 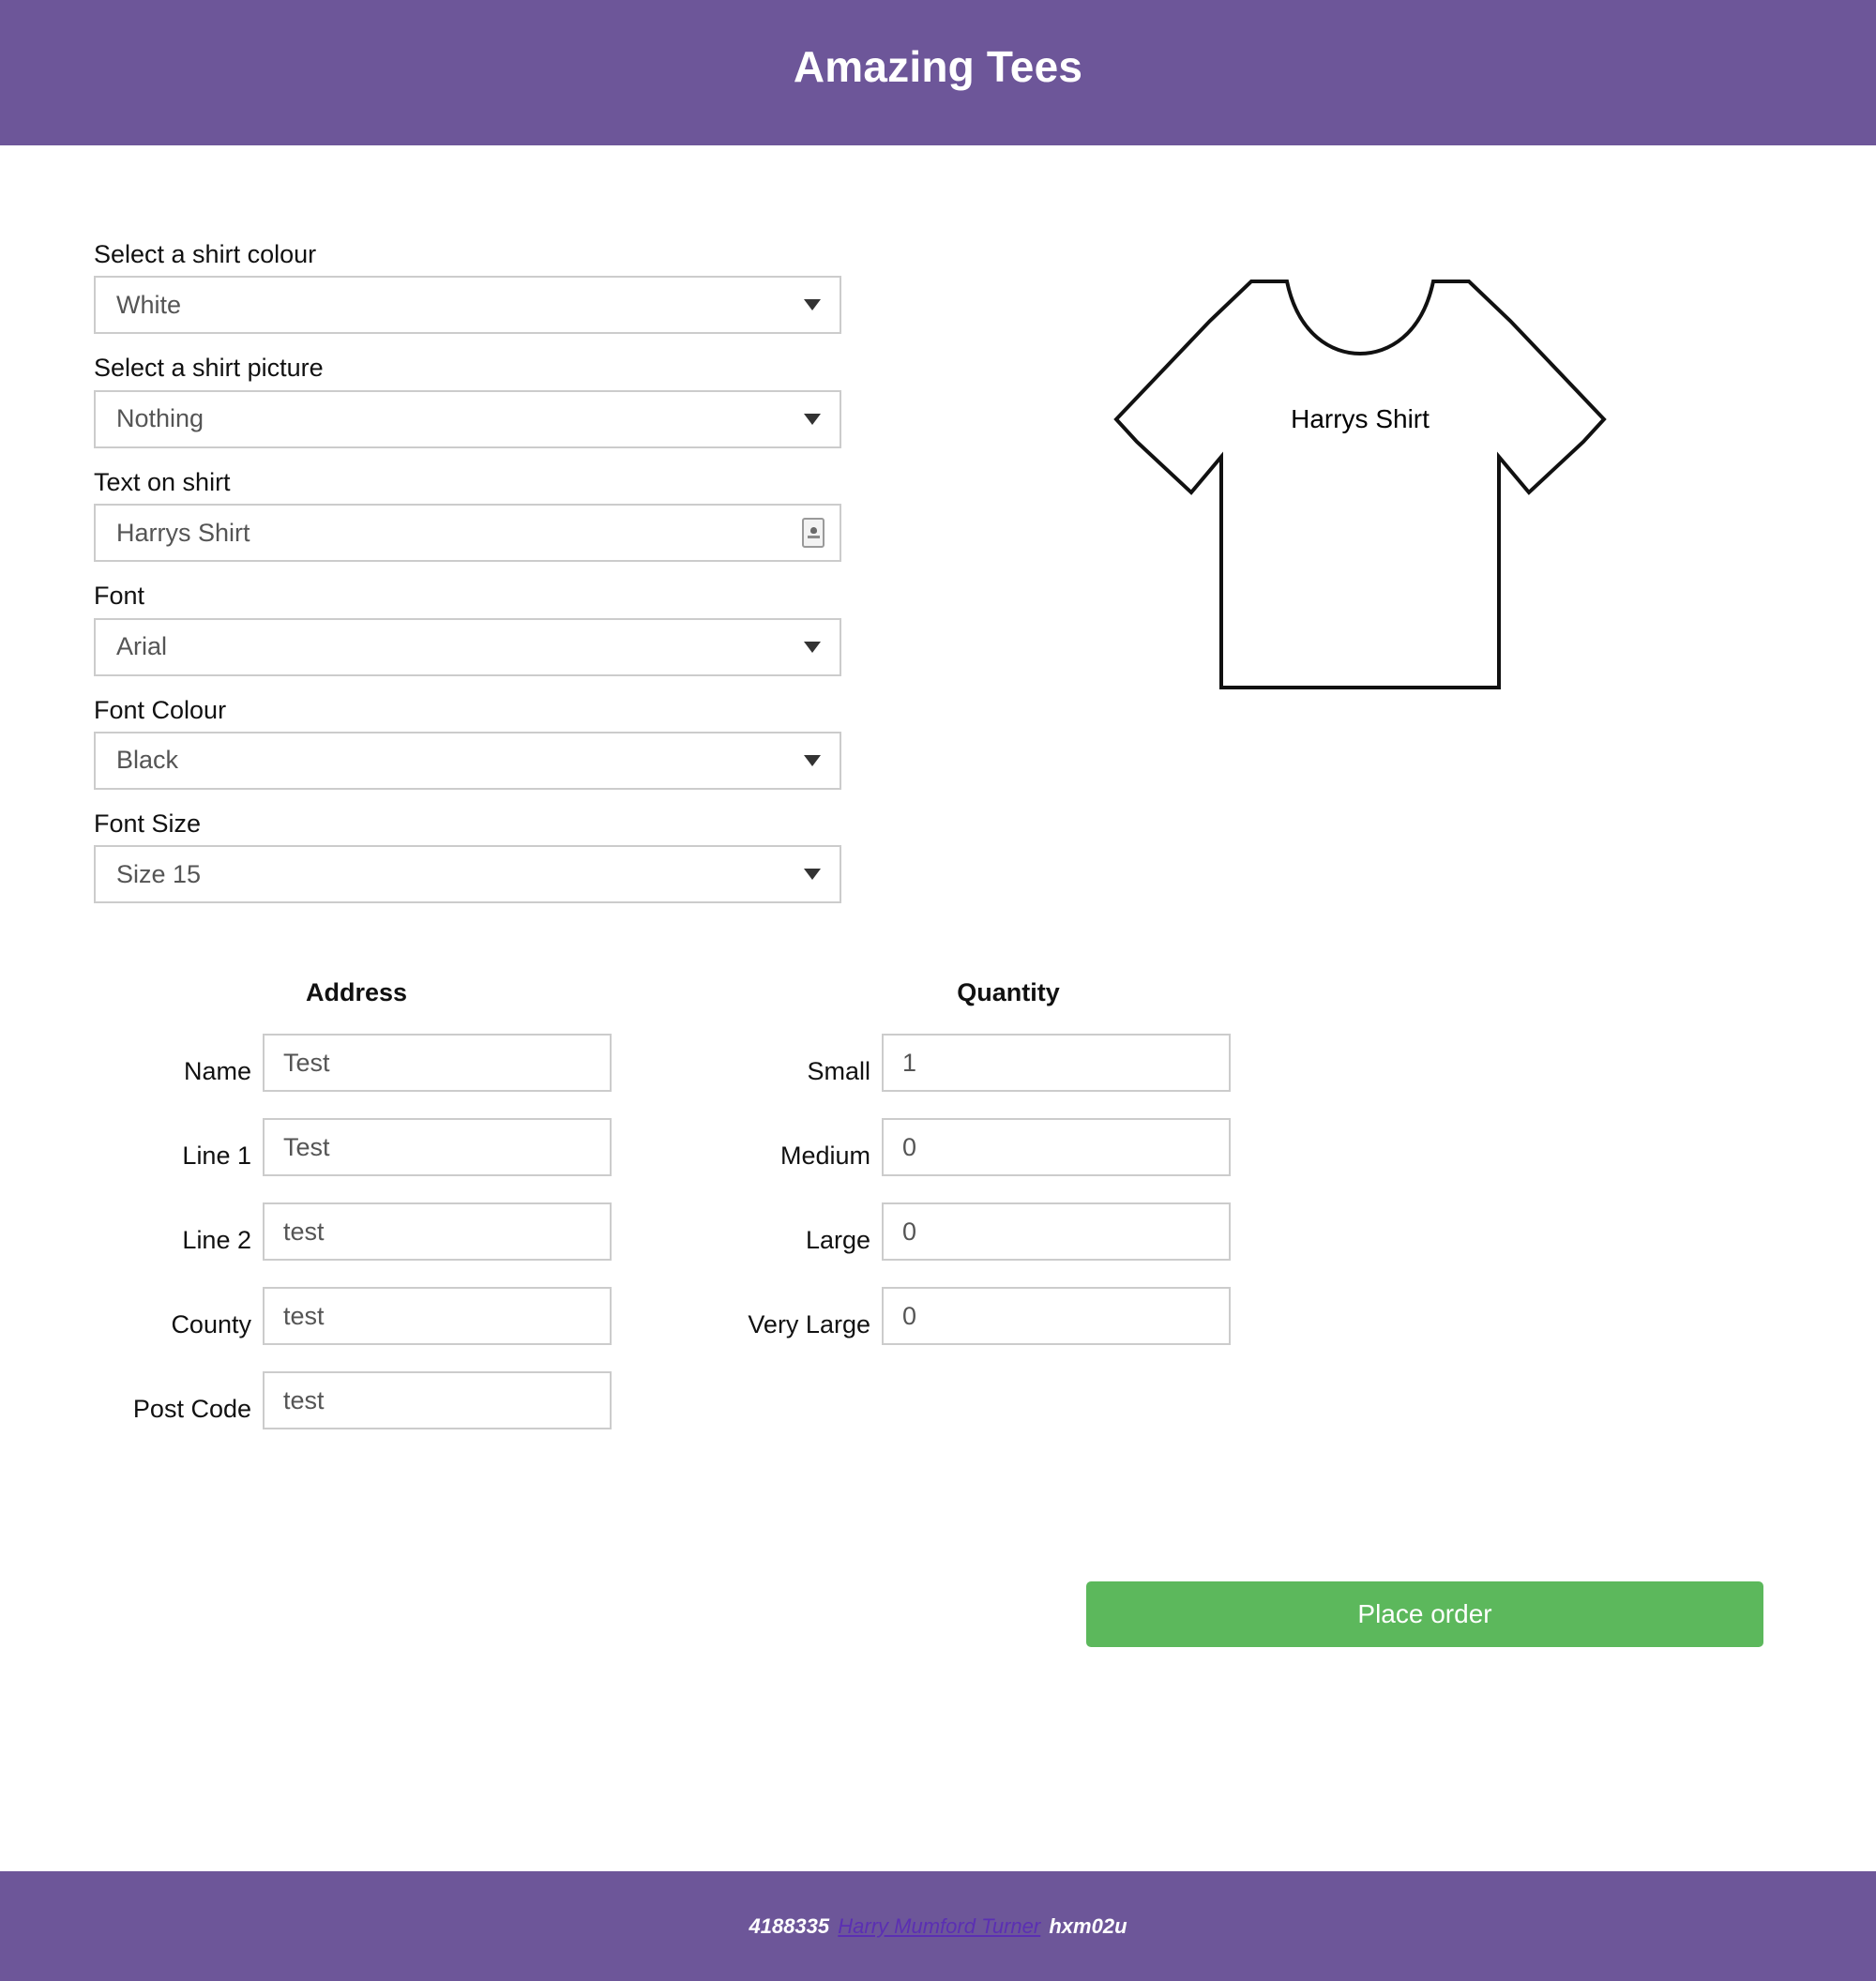 What do you see at coordinates (304, 1399) in the screenshot?
I see `address-value-postcode: test` at bounding box center [304, 1399].